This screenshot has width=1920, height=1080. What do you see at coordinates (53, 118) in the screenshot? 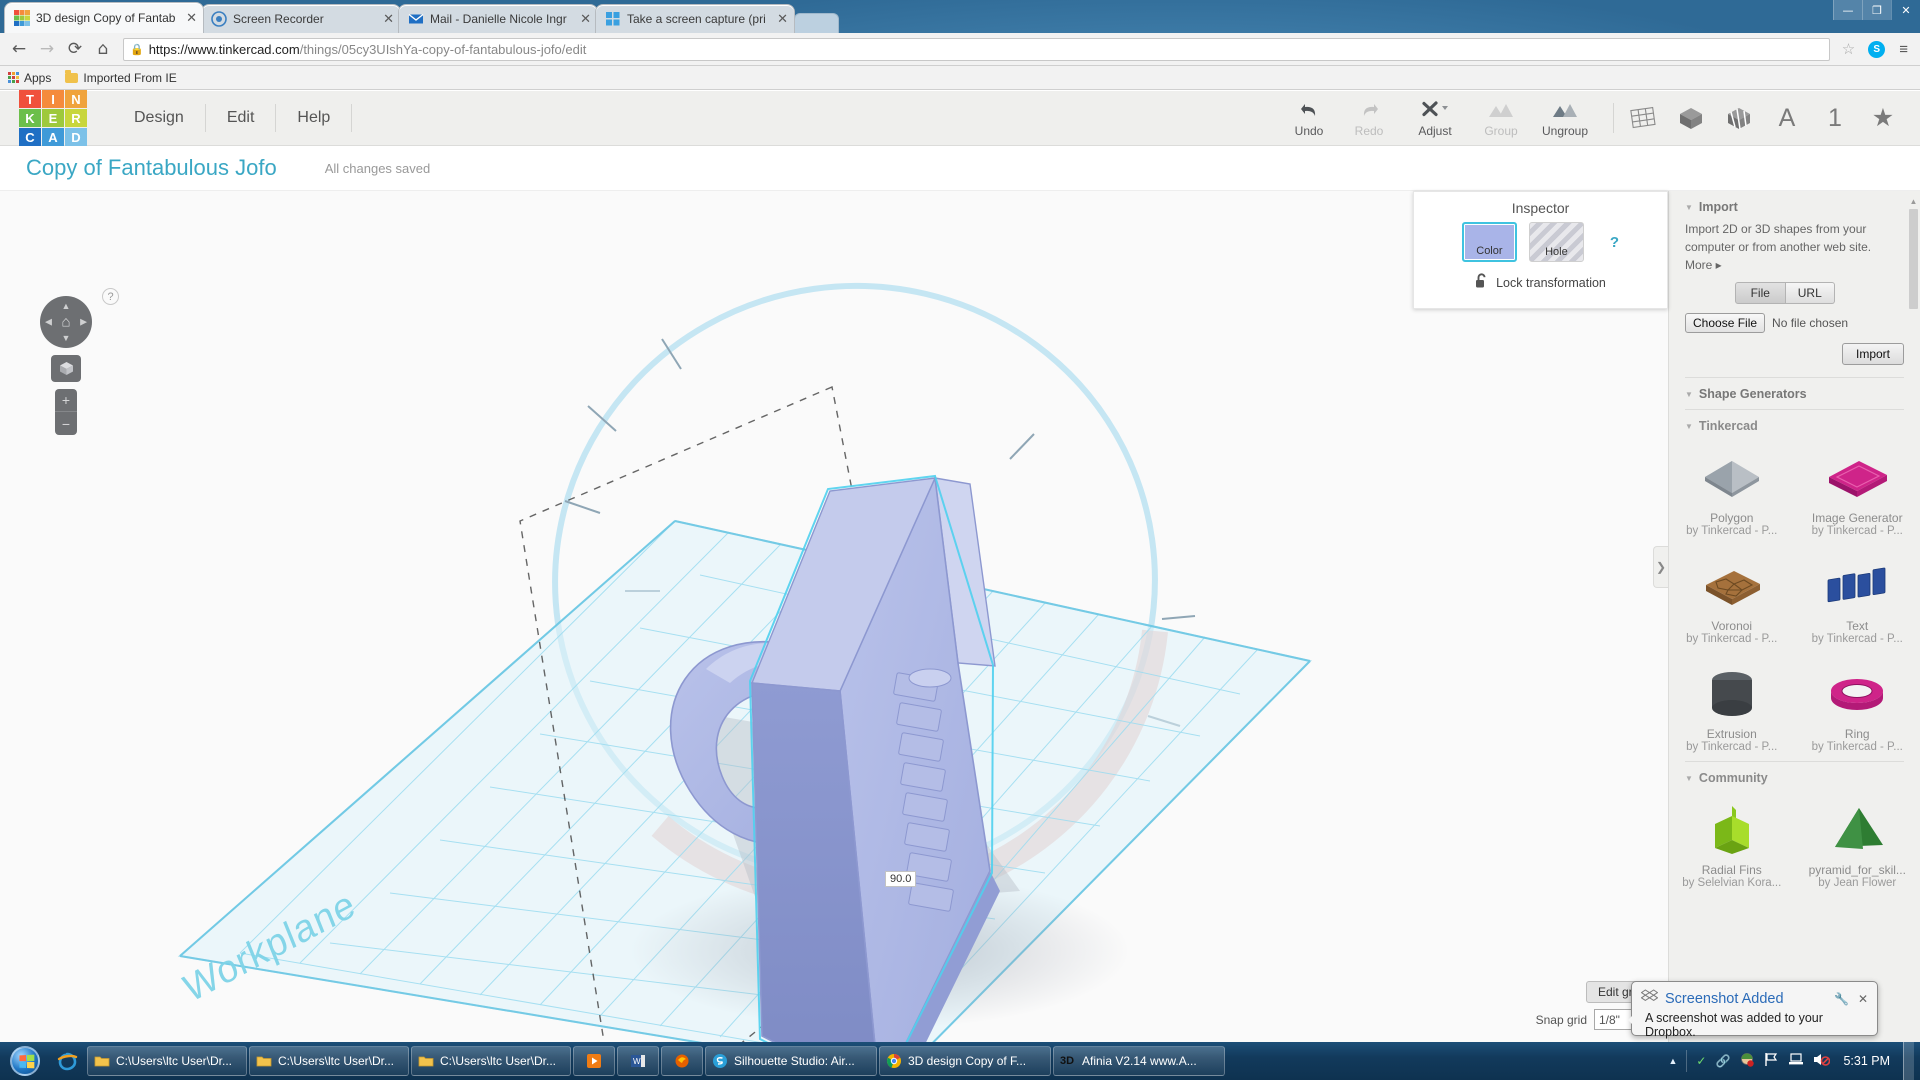
I see `tinkercad-logo: T I N K E R C A D` at bounding box center [53, 118].